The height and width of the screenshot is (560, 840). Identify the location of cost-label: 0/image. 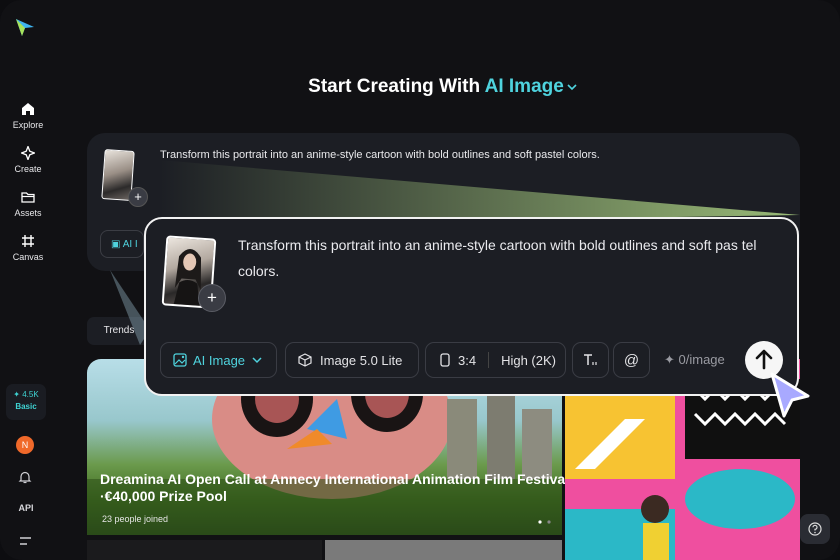
(701, 359).